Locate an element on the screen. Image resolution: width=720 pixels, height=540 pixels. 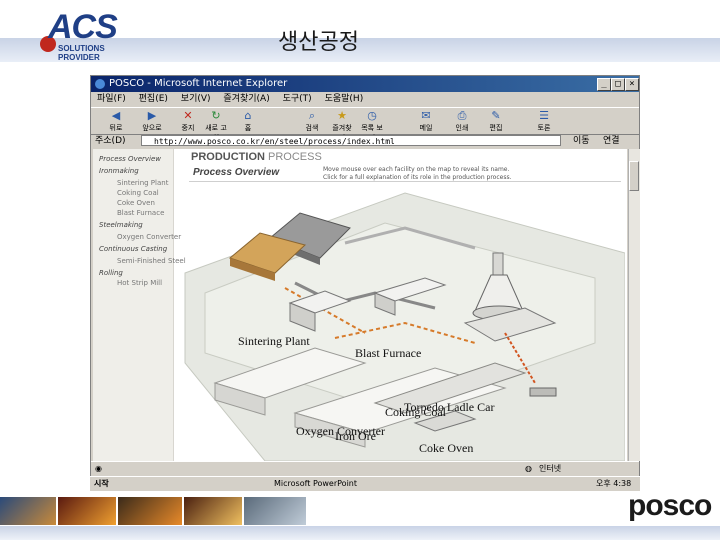
nav-item: Coking Coal is located at coordinates (138, 193).